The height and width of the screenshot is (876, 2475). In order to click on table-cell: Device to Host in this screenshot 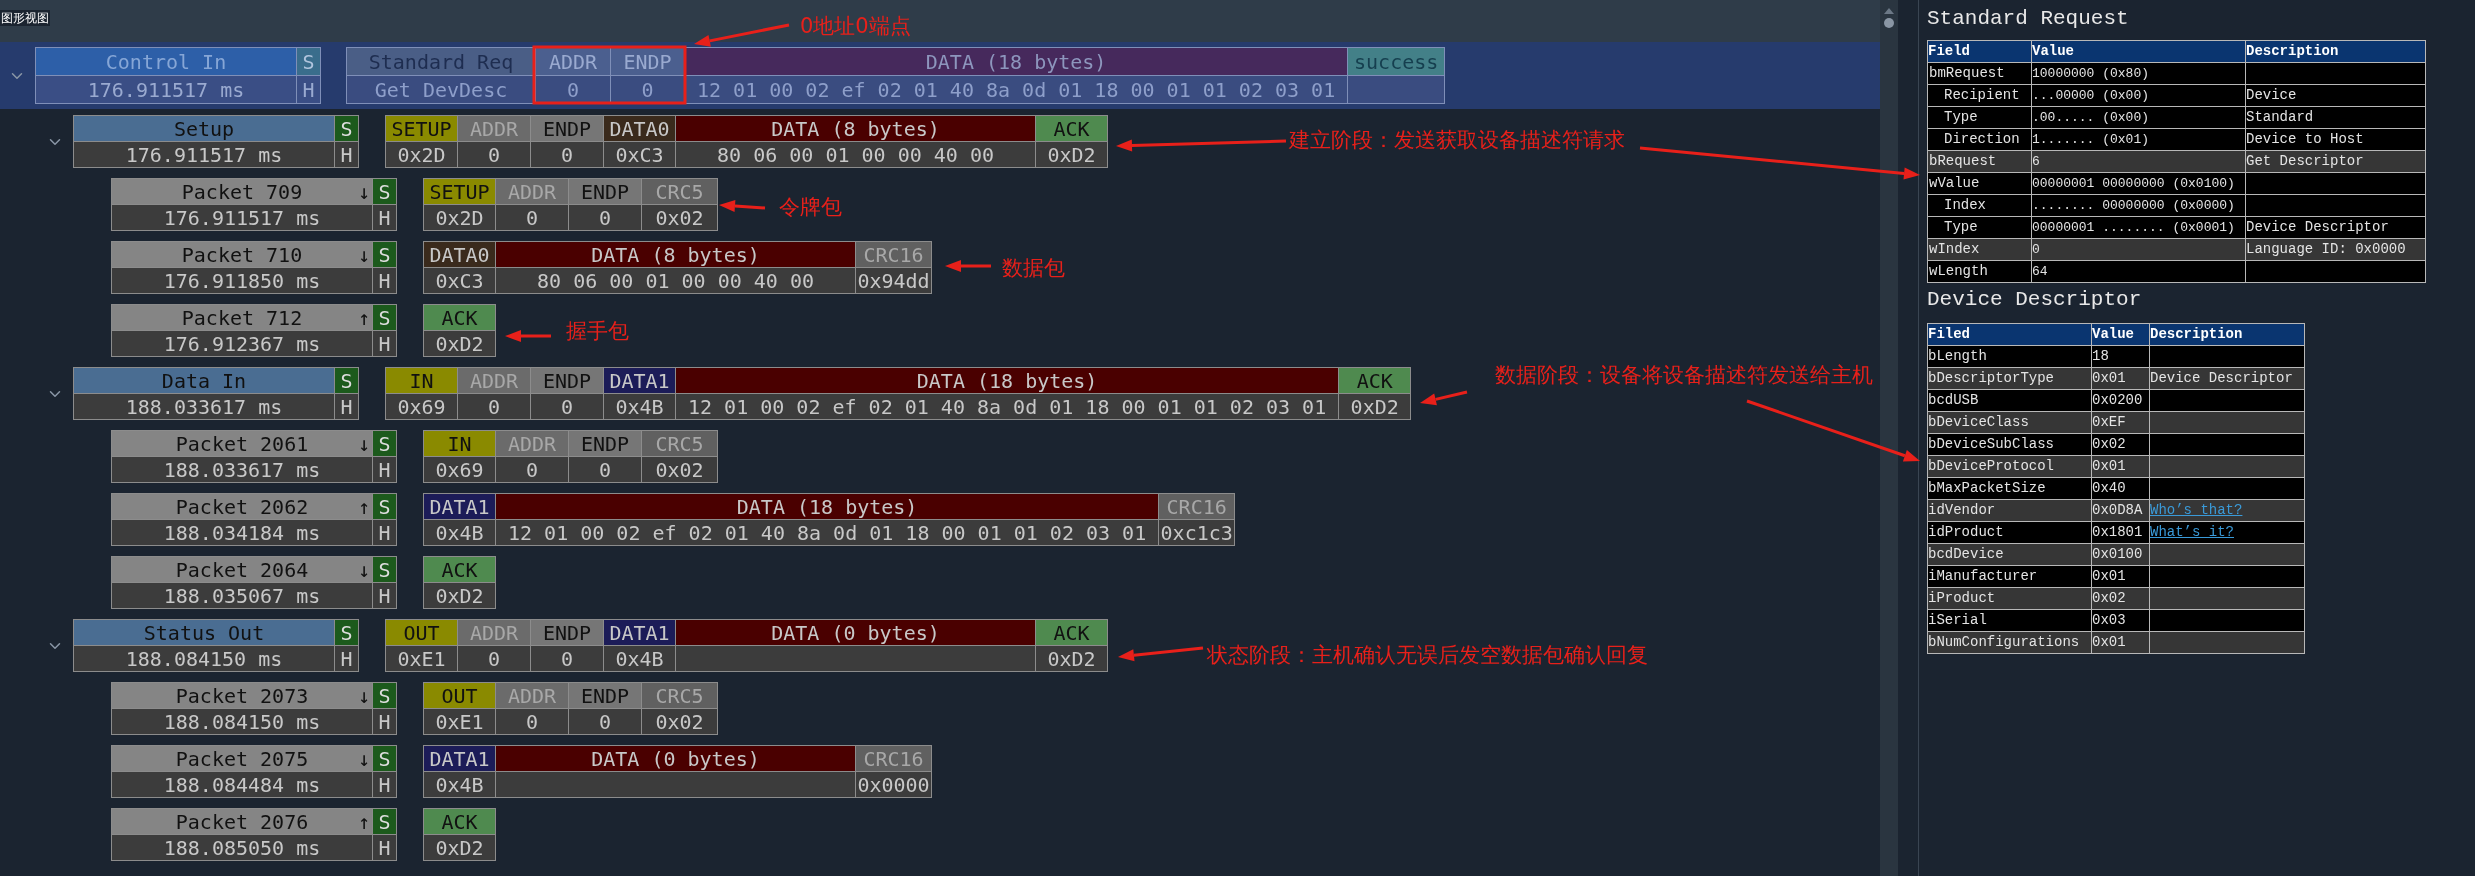, I will do `click(2335, 139)`.